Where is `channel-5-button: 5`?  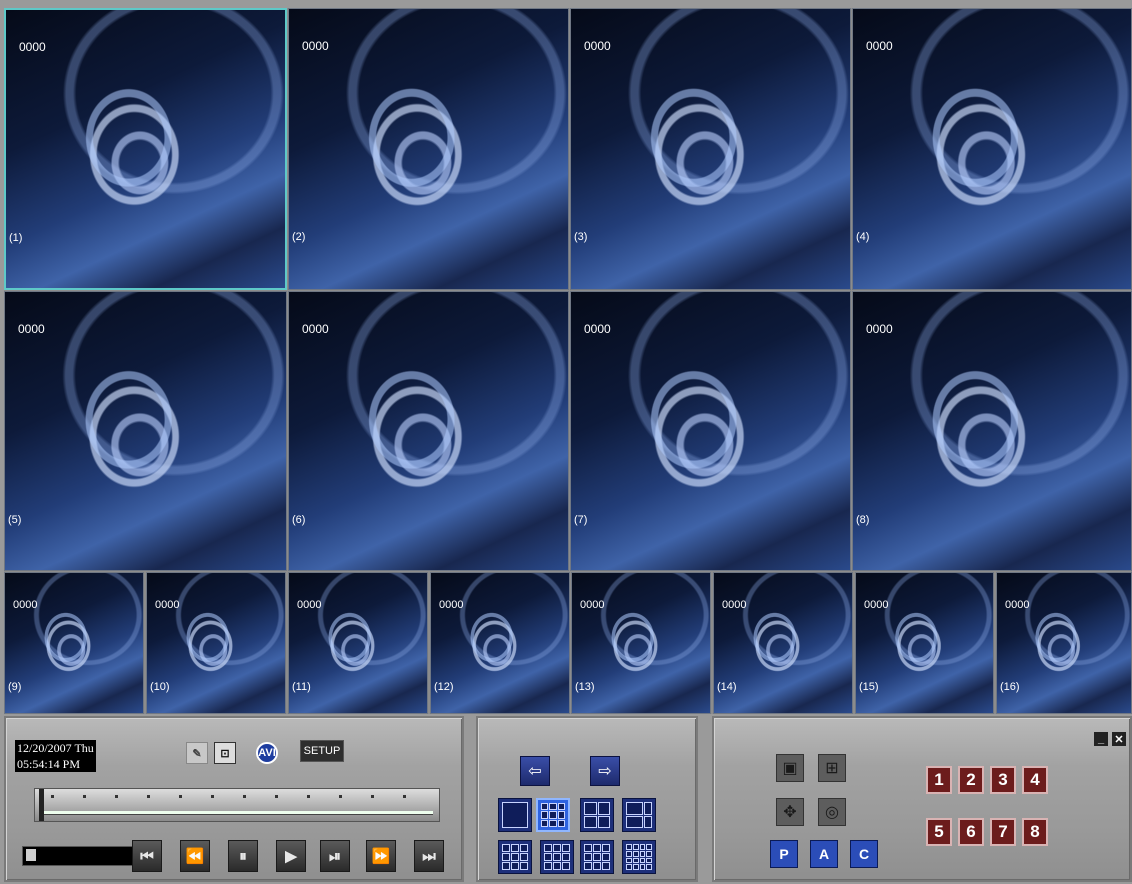
channel-5-button: 5 is located at coordinates (939, 832).